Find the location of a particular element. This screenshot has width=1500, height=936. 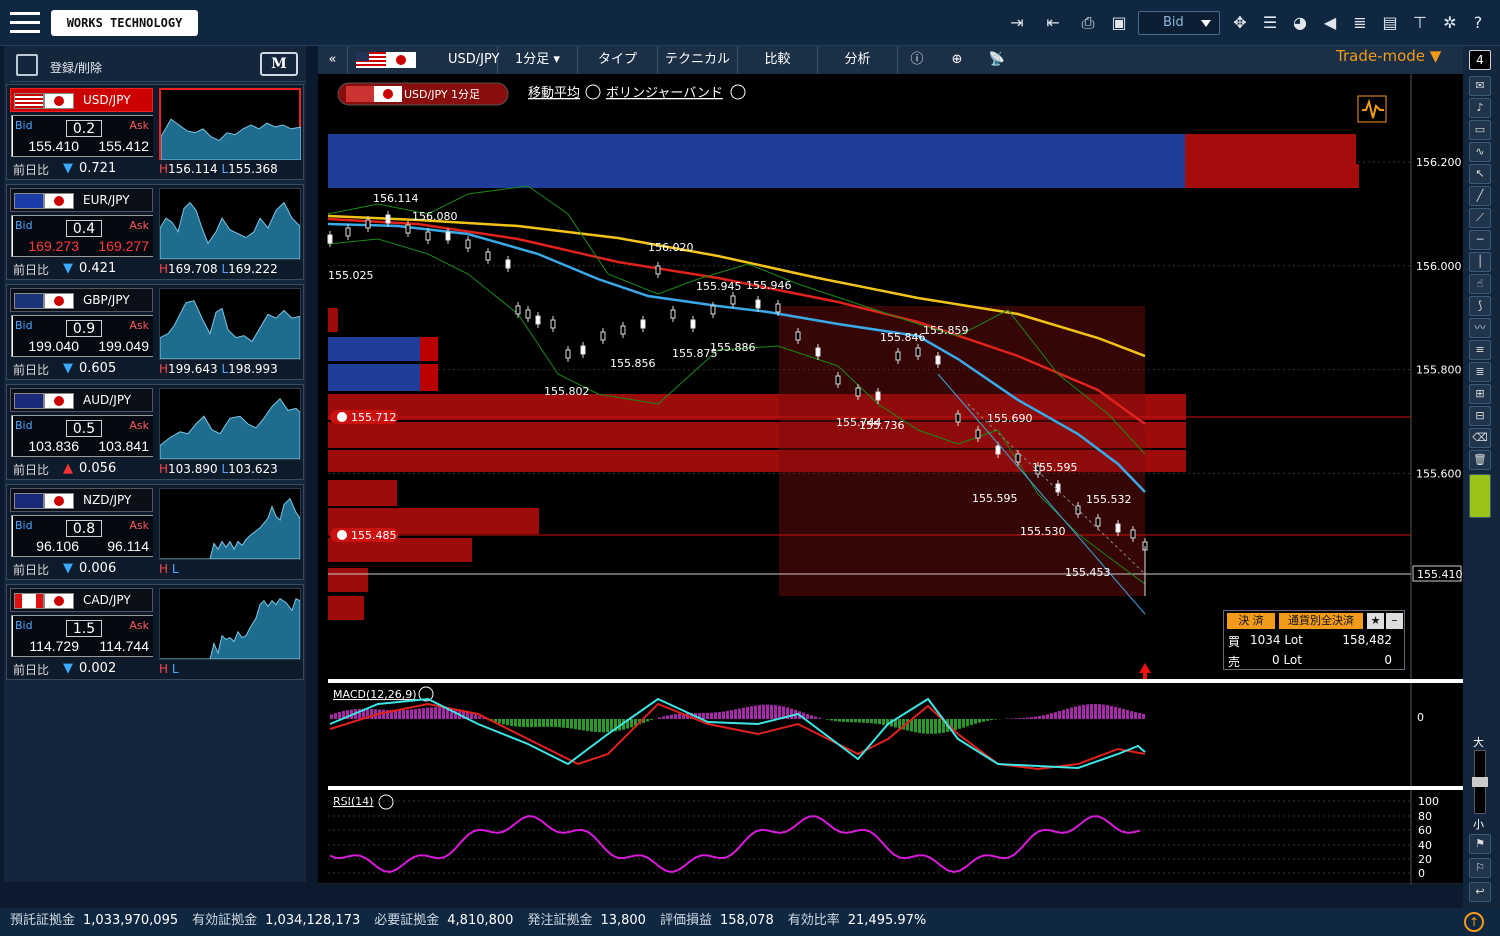

scroll-top-icon: ↑ is located at coordinates (1474, 922).